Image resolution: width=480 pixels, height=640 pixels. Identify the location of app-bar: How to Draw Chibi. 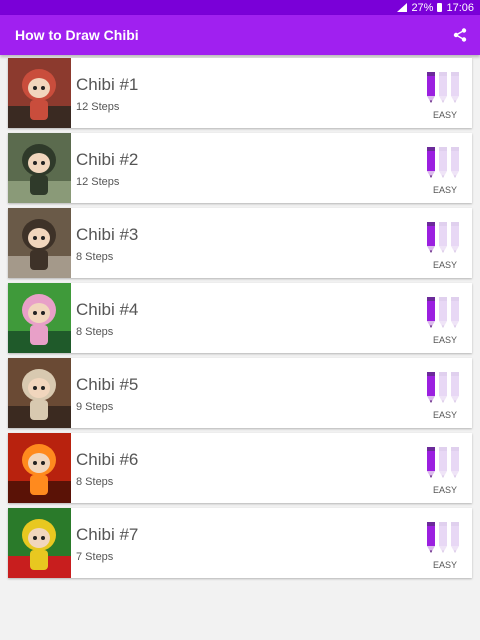
(240, 35).